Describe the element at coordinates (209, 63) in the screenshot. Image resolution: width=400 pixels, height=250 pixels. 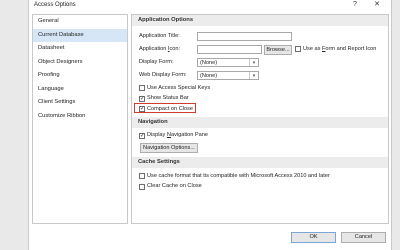
I see `display-form-value: (None)` at that location.